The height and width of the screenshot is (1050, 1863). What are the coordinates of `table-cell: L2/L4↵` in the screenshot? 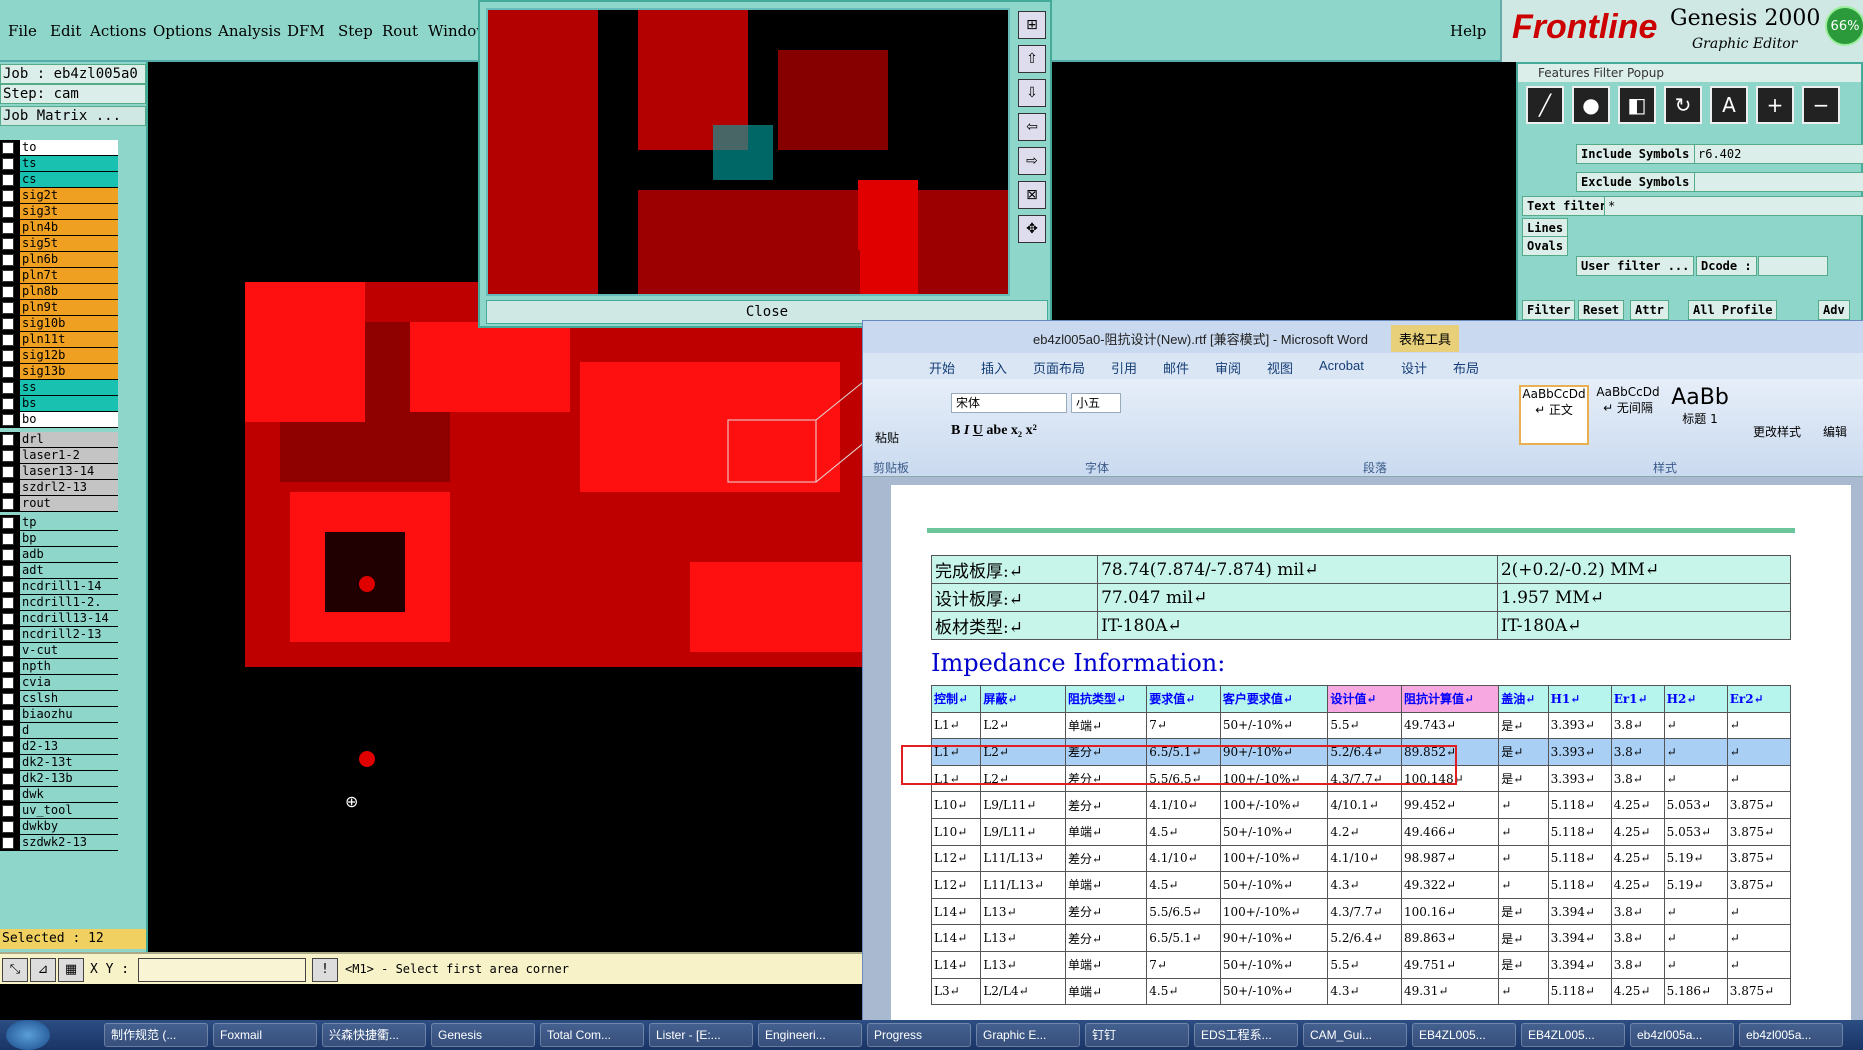 It's located at (1023, 991).